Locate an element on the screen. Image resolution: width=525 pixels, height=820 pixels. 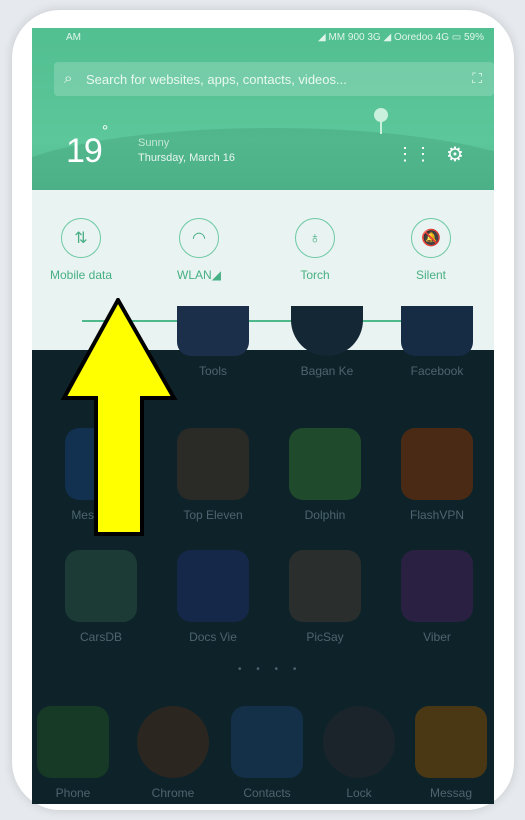
app-label: Phone is located at coordinates (73, 793).